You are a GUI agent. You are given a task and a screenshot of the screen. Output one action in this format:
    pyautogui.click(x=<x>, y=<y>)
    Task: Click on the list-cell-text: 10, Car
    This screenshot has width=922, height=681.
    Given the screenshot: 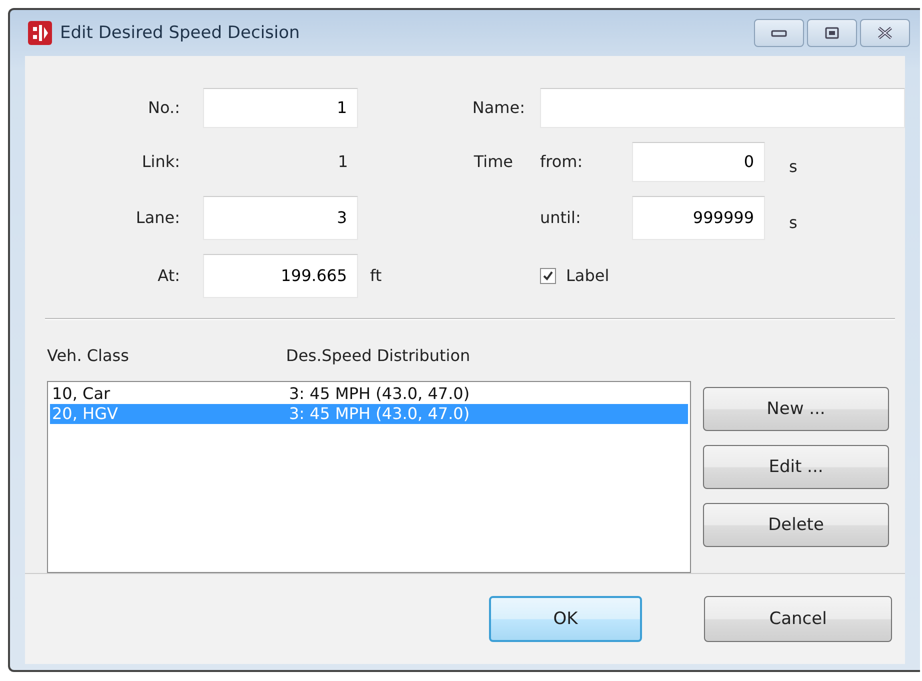 What is the action you would take?
    pyautogui.click(x=82, y=394)
    